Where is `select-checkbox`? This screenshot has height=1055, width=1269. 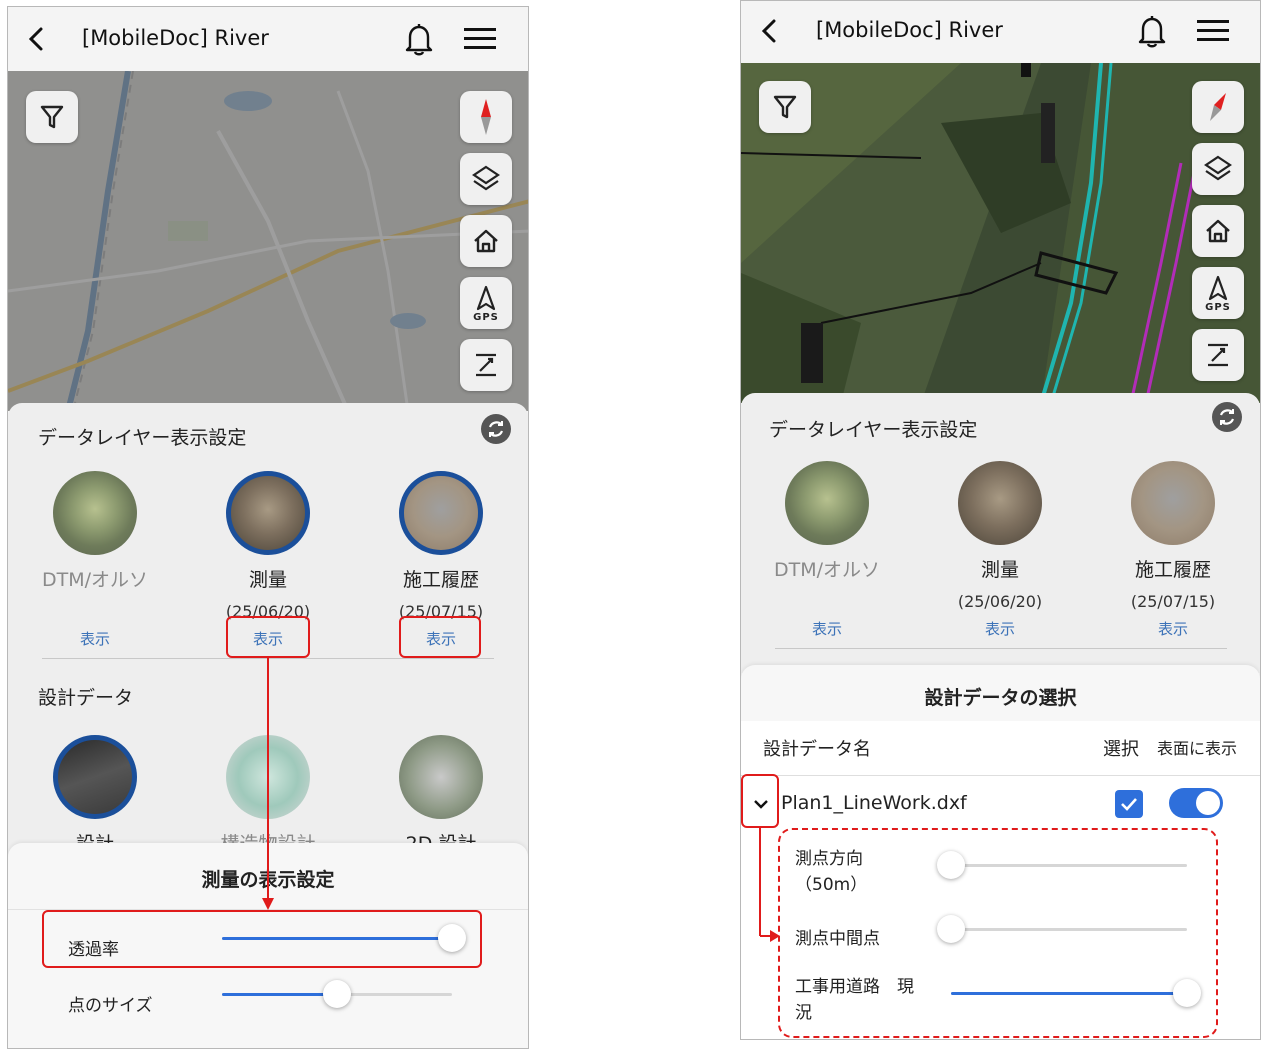
select-checkbox is located at coordinates (1129, 804).